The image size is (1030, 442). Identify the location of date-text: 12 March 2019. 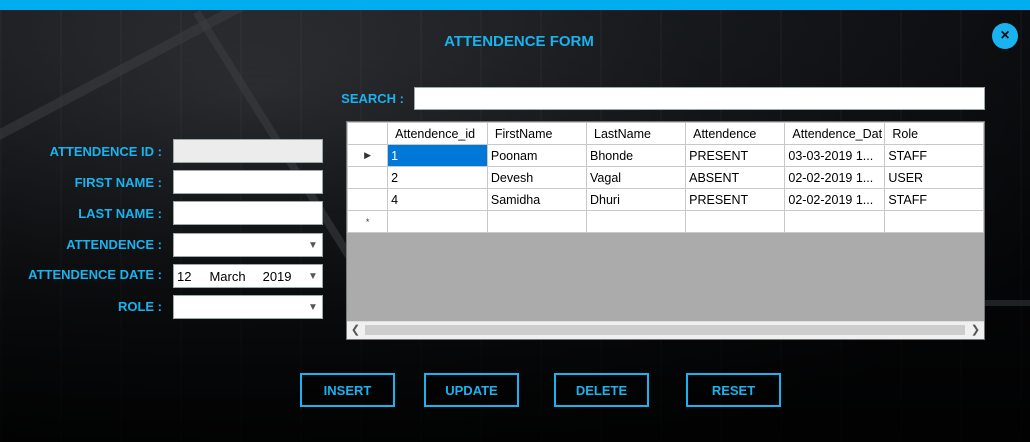
(239, 276).